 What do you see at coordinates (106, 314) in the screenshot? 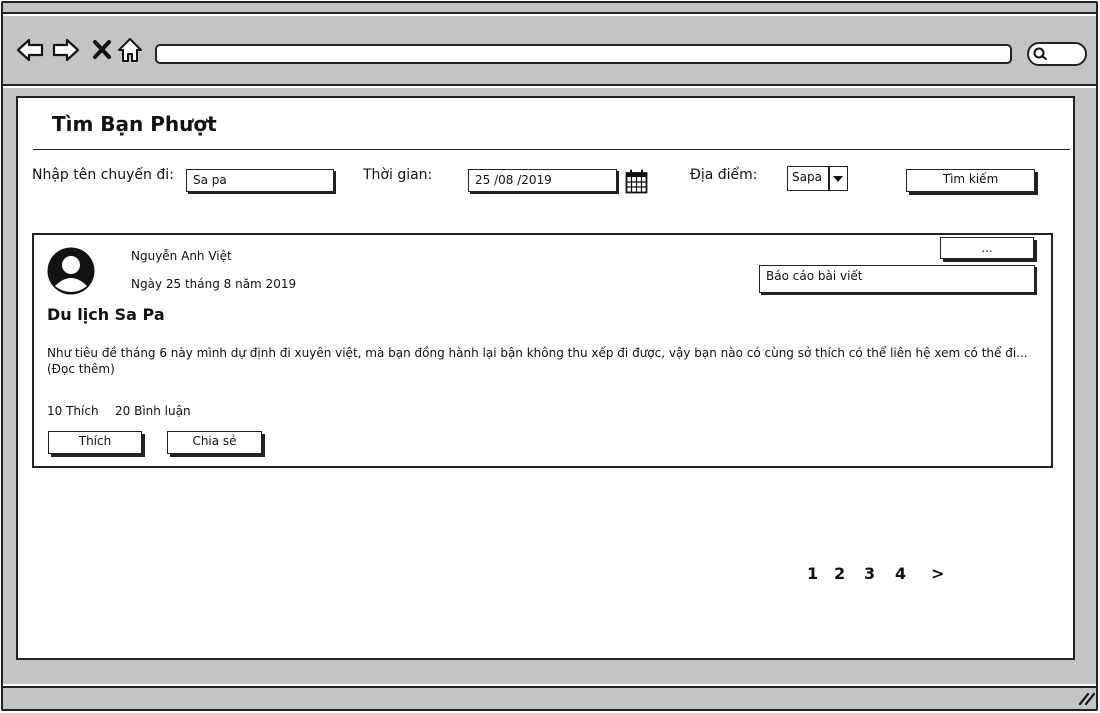
I see `post-title: Du lịch Sa Pa` at bounding box center [106, 314].